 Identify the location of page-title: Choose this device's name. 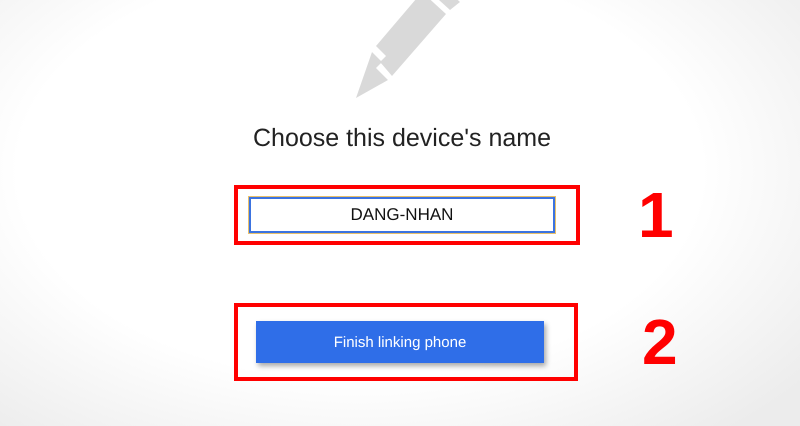
(402, 138).